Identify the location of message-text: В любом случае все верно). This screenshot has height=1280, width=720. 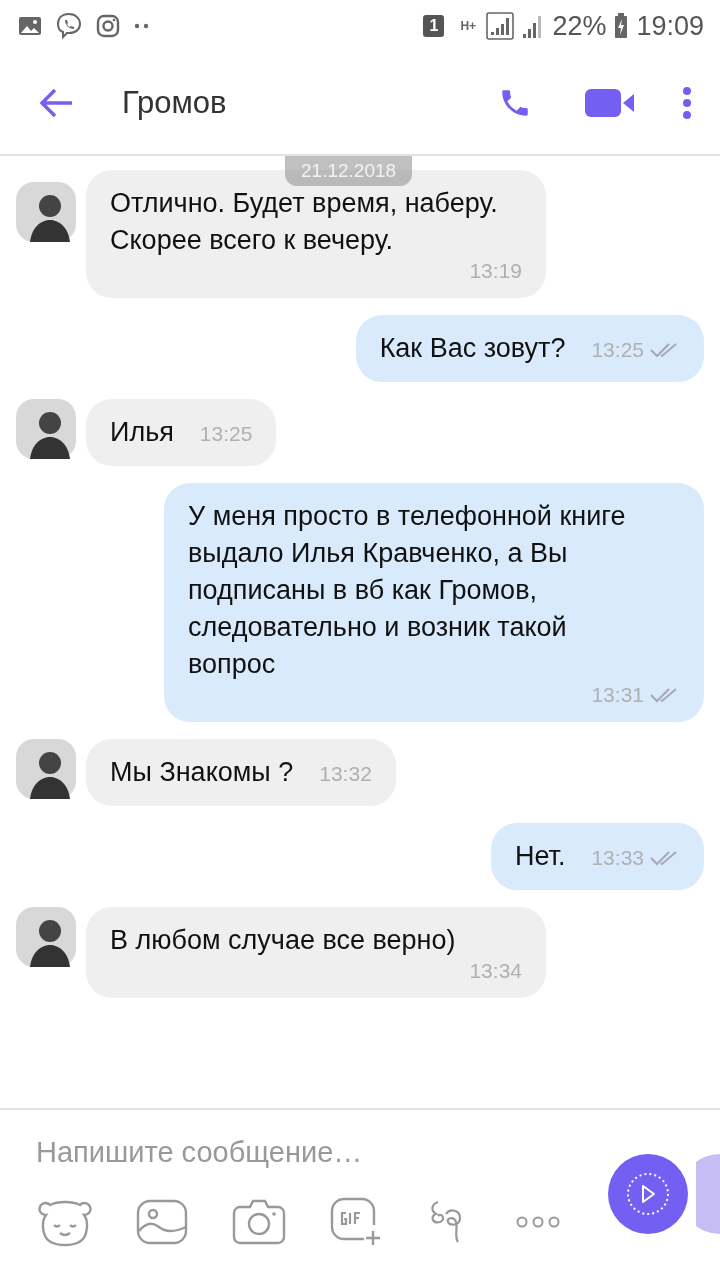
(283, 940).